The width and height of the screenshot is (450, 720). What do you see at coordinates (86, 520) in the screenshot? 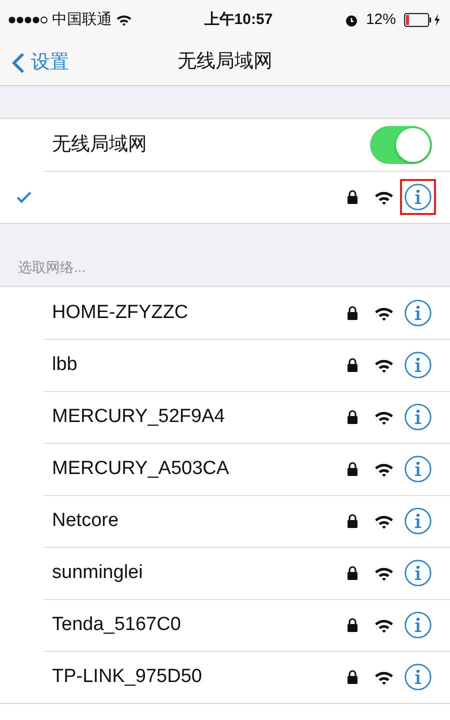
I see `network-name: Netcore` at bounding box center [86, 520].